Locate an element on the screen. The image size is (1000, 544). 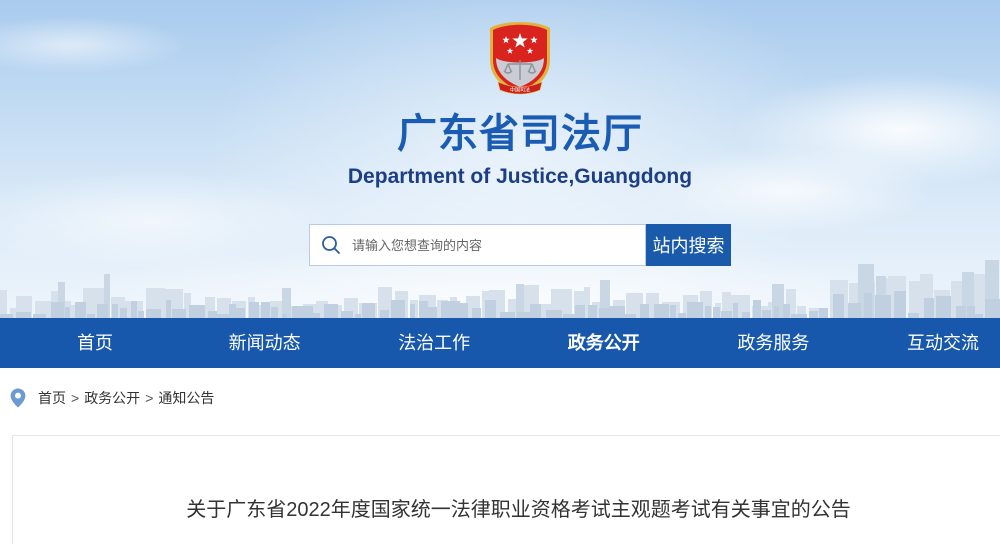
breadcrumb-notices: 通知公告 is located at coordinates (186, 398).